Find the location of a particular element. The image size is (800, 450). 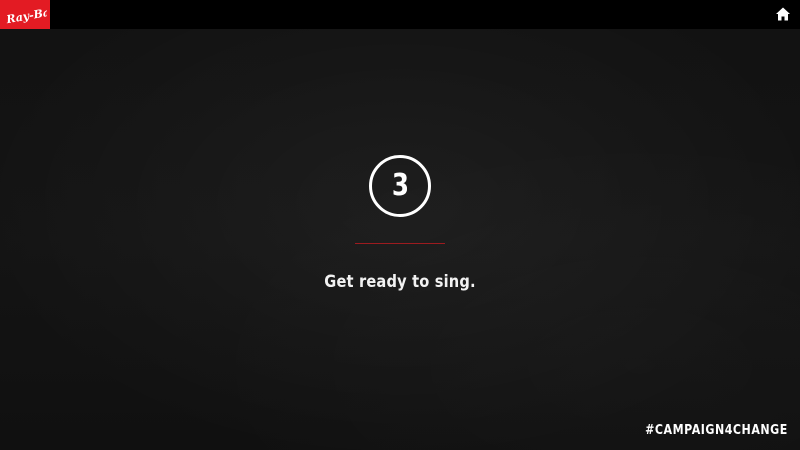

red-divider is located at coordinates (400, 243).